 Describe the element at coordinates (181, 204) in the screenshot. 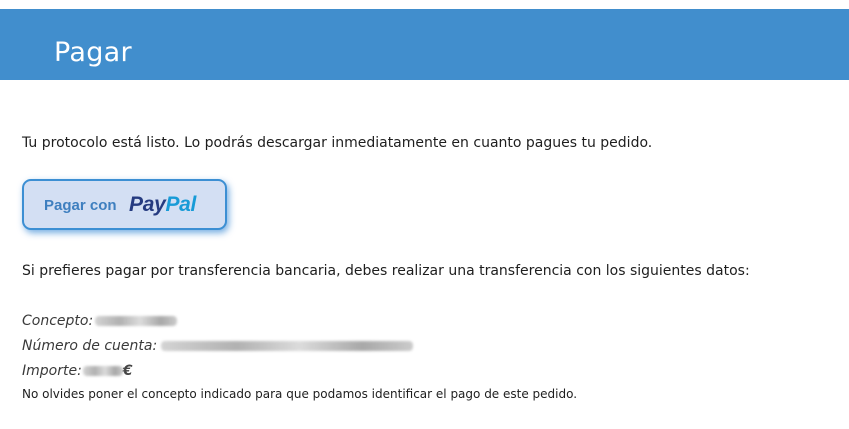

I see `paypal-logo-pal: Pal` at that location.